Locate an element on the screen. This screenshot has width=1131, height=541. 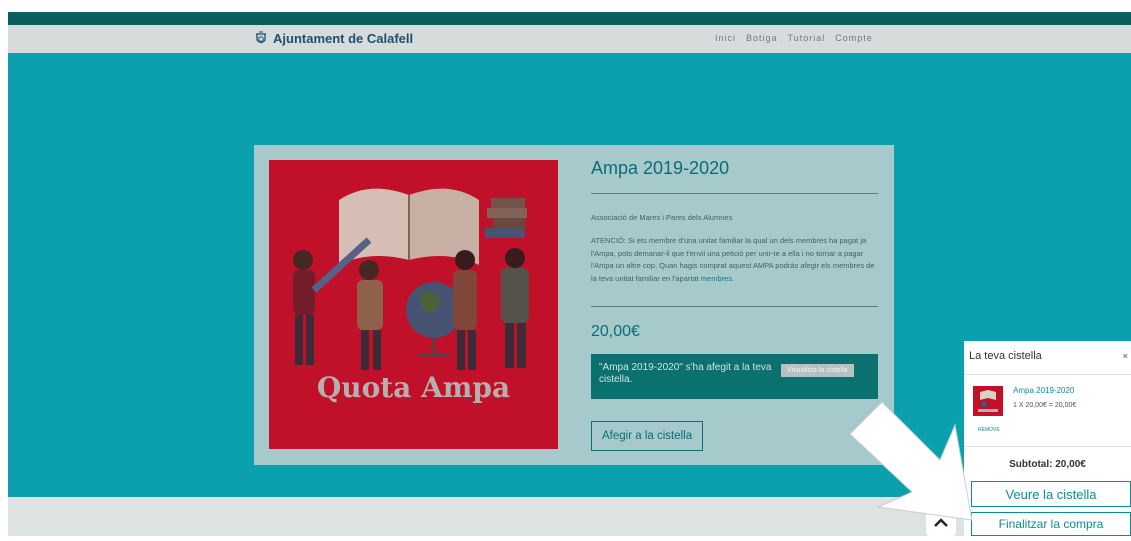
main-nav: Inici Botiga Tutorial Compte is located at coordinates (794, 38).